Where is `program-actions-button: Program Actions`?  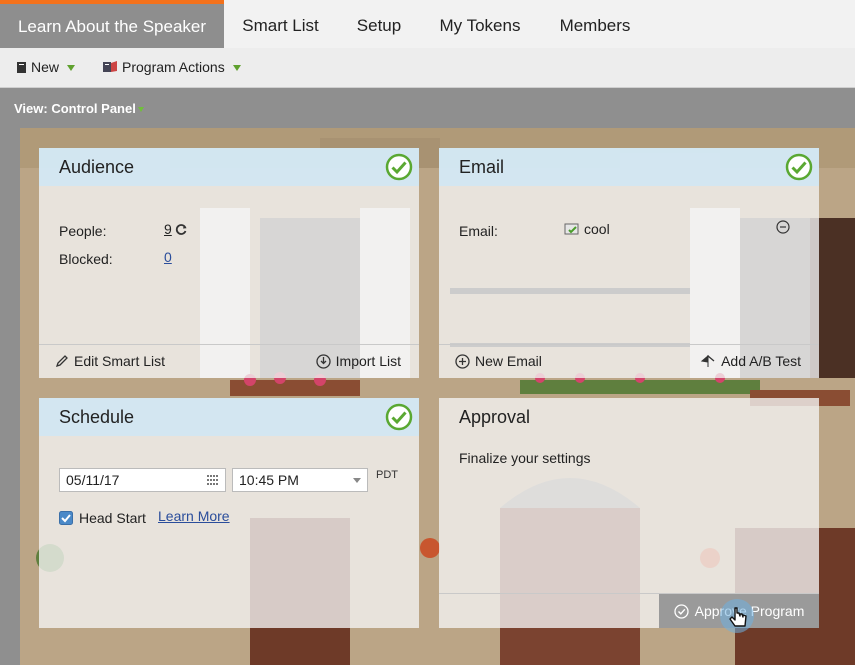
program-actions-button: Program Actions is located at coordinates (171, 67).